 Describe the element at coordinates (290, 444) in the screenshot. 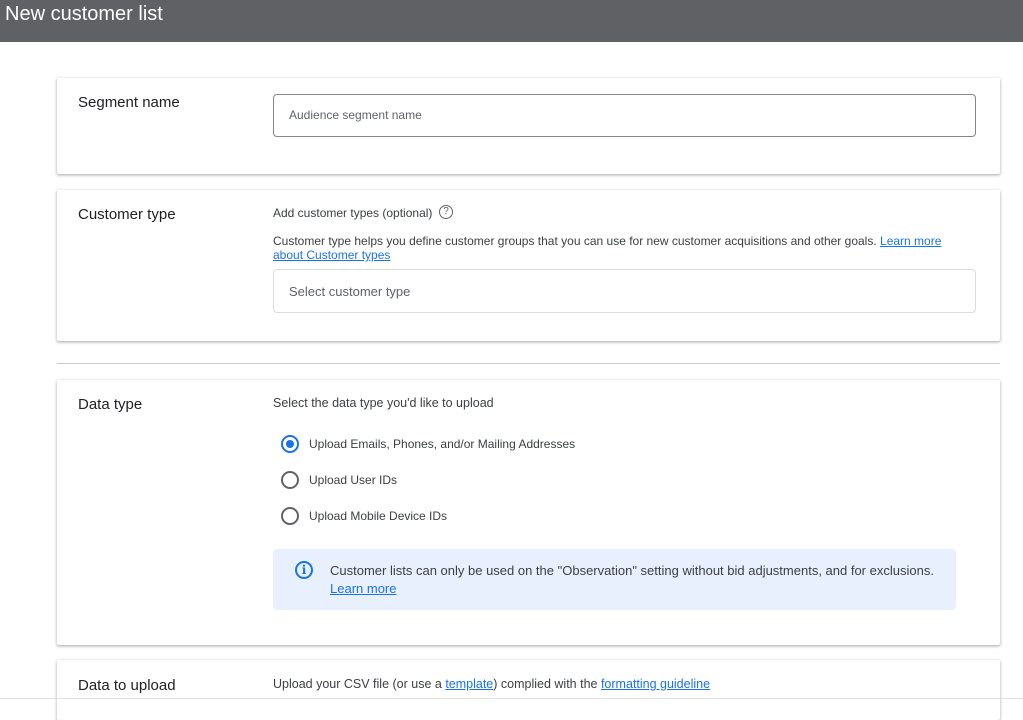

I see `radio-button-checked` at that location.